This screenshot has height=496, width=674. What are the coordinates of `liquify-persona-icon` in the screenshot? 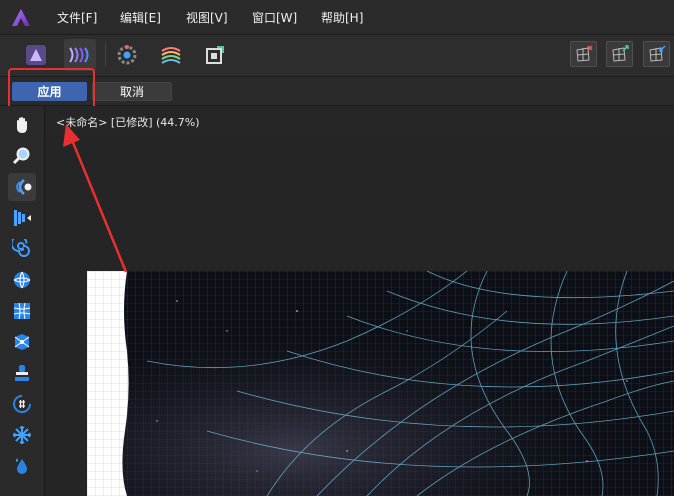 It's located at (80, 55).